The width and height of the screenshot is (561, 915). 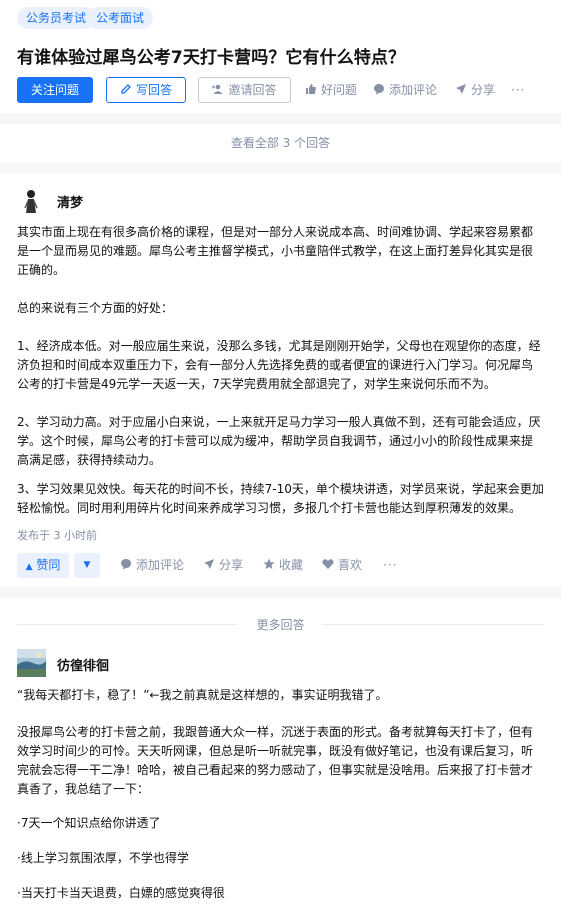 I want to click on invite-answer-label: 邀请回答, so click(x=252, y=90).